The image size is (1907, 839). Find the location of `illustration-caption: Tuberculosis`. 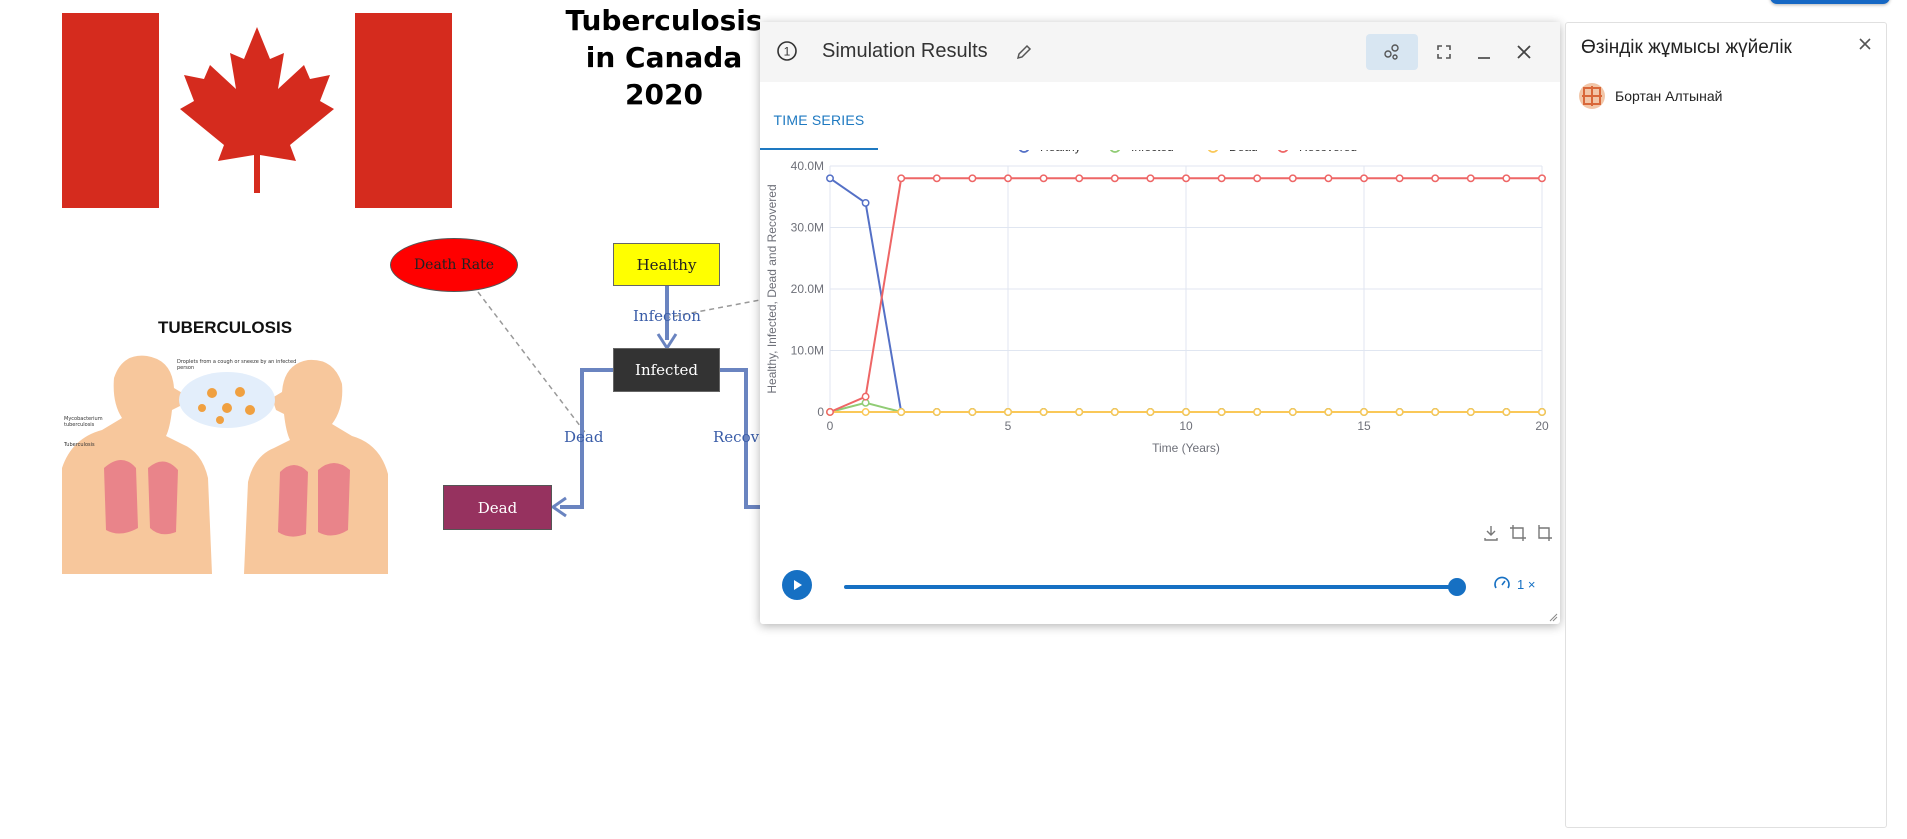

illustration-caption: Tuberculosis is located at coordinates (79, 445).